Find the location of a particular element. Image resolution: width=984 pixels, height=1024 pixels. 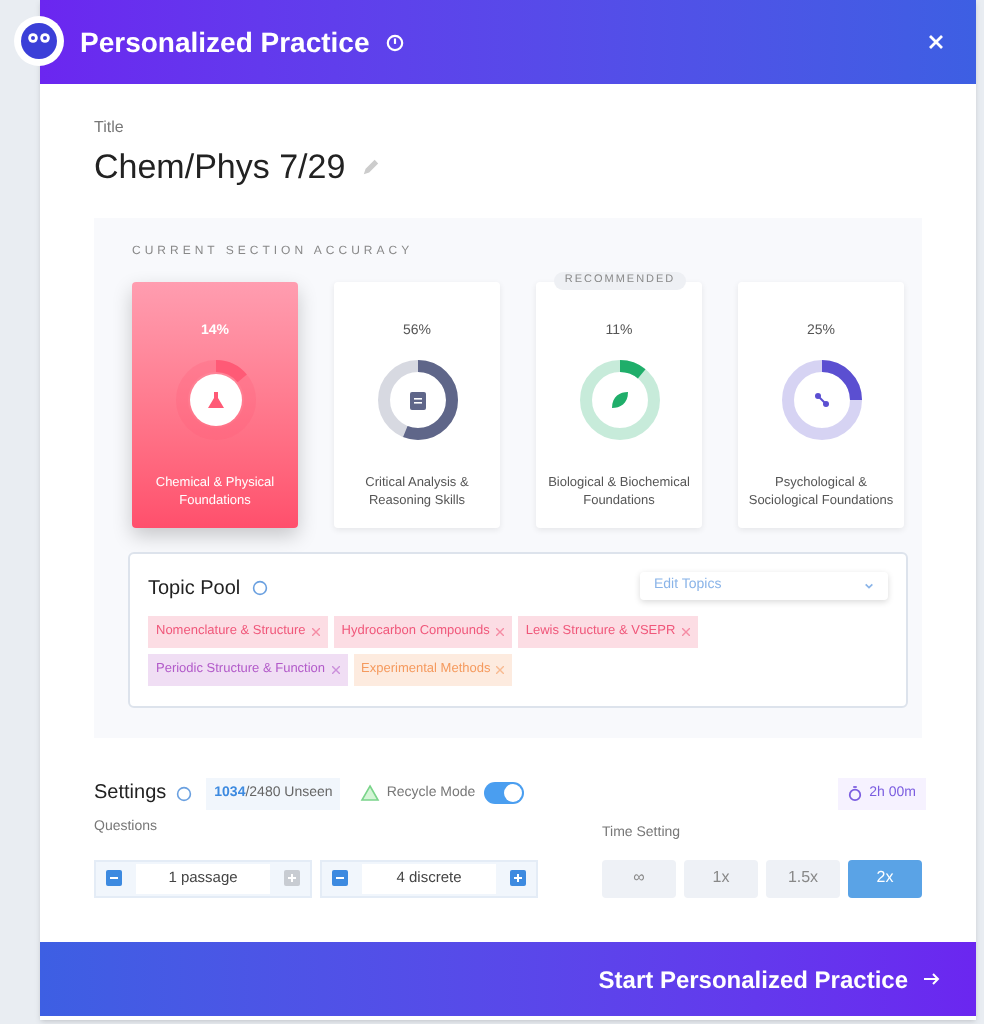

pencil-icon is located at coordinates (370, 167).